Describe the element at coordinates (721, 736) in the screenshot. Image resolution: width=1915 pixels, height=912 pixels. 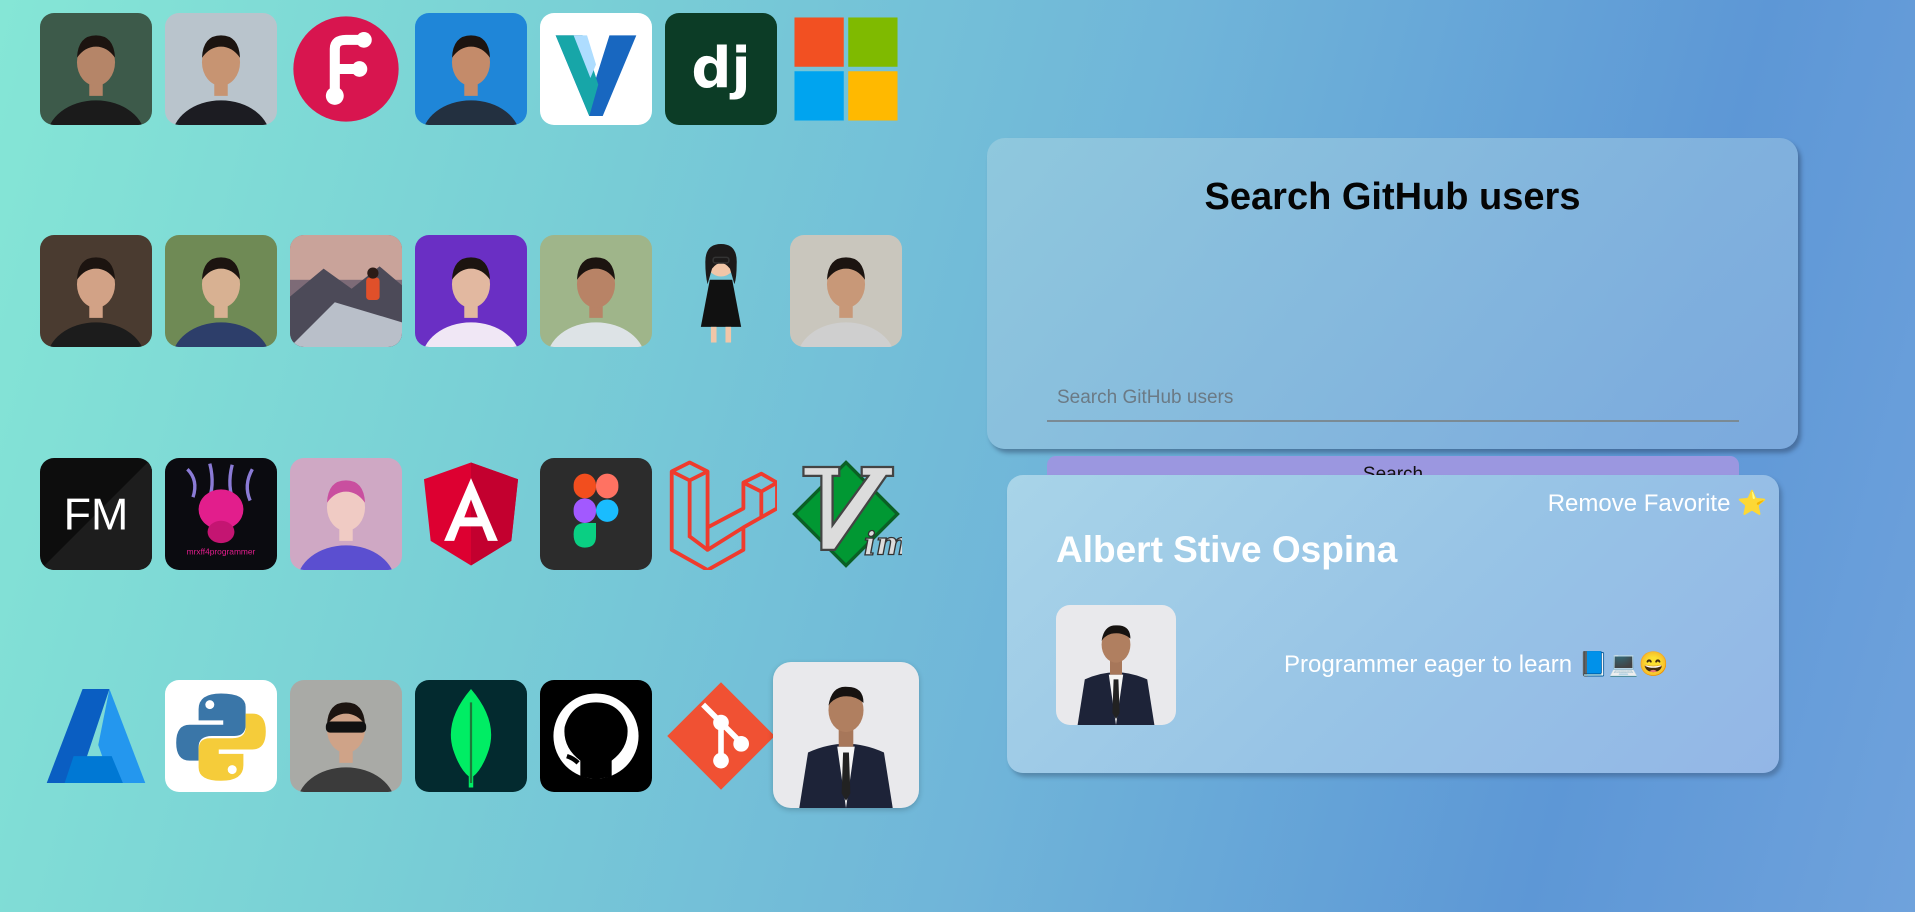
I see `git-logo-avatar` at that location.